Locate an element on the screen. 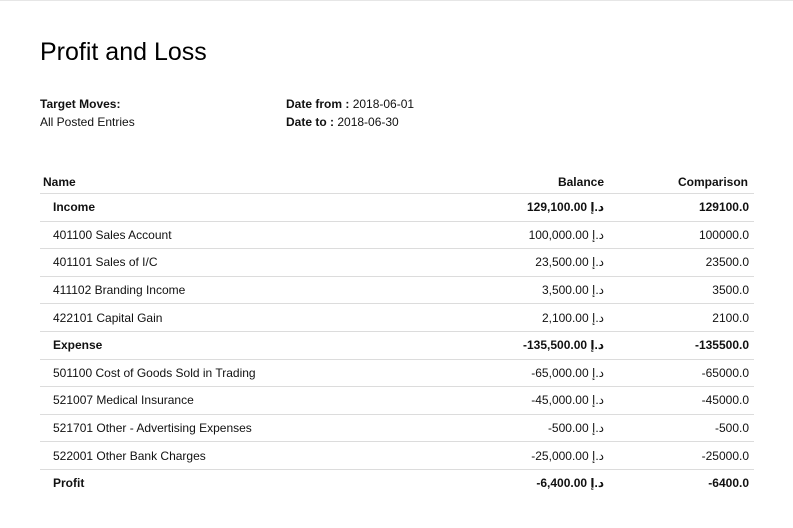 The image size is (793, 528). row-comparison: -6400.0 is located at coordinates (728, 483).